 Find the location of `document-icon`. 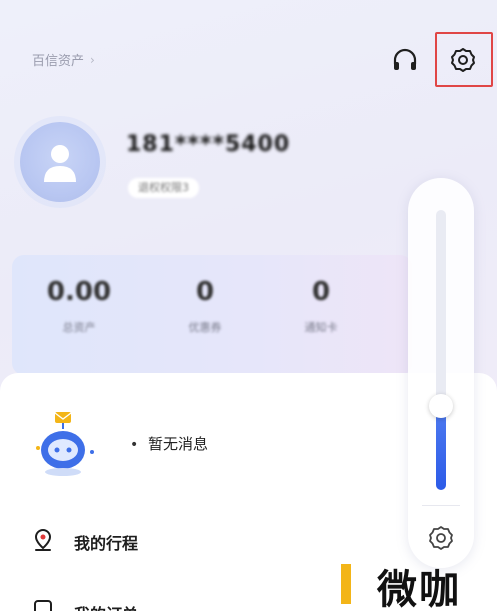

document-icon is located at coordinates (43, 604).